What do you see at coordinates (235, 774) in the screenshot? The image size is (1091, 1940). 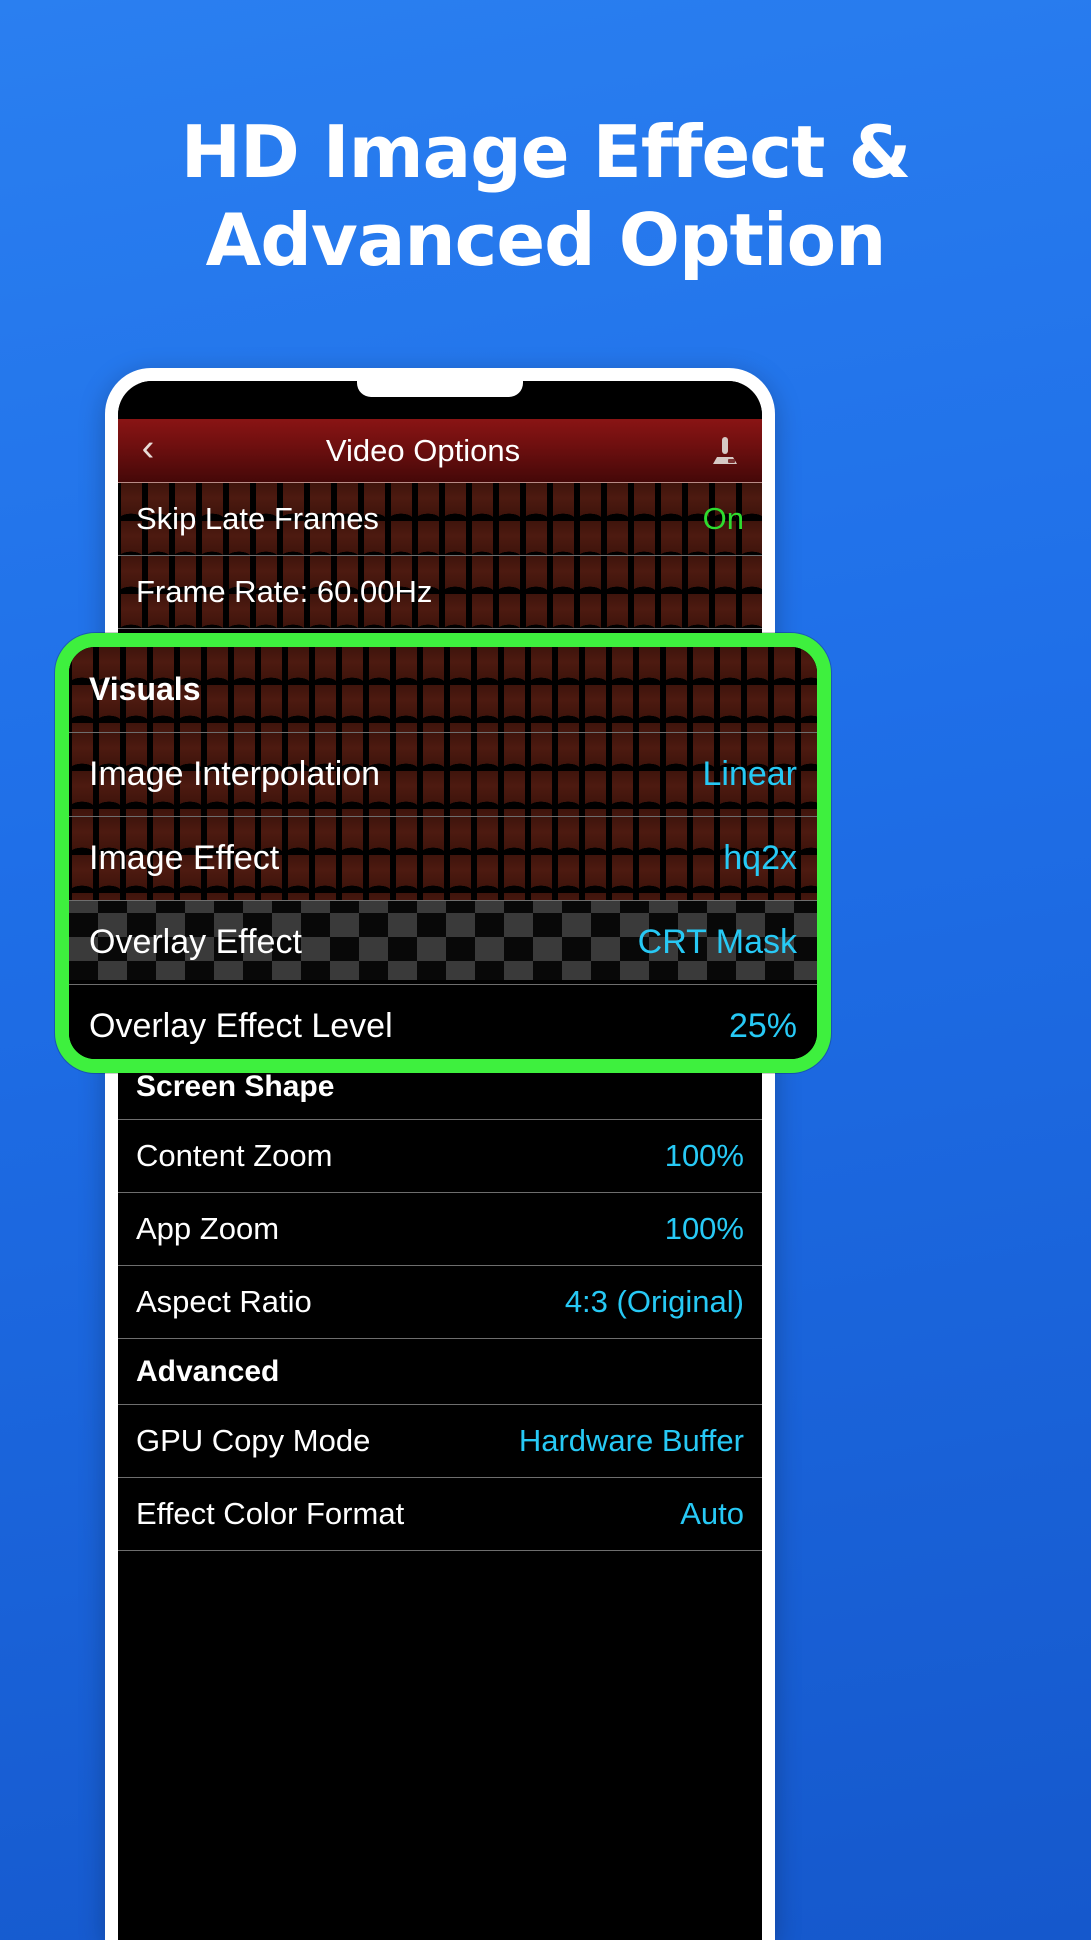 I see `row-label: Image Interpolation` at bounding box center [235, 774].